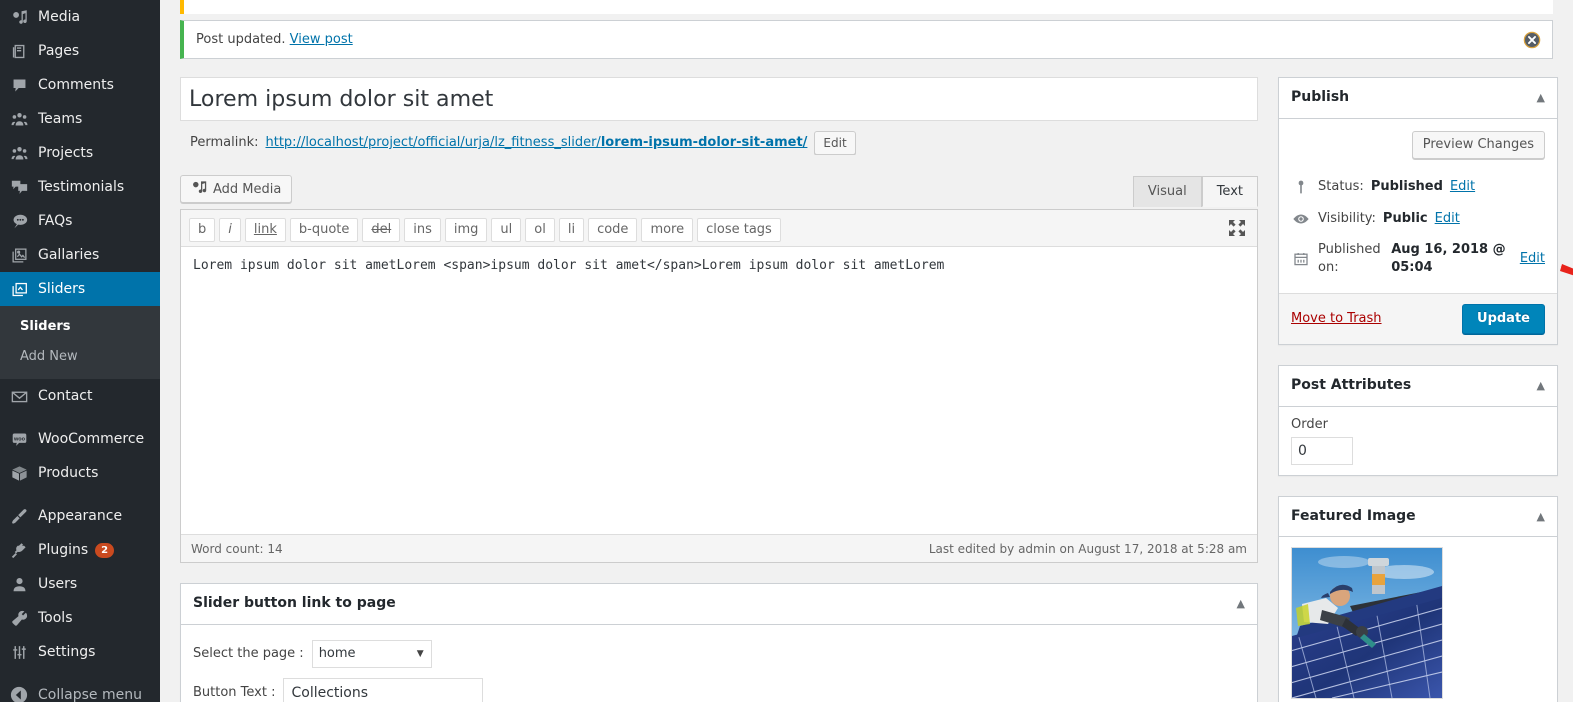  What do you see at coordinates (91, 439) in the screenshot?
I see `sidebar-item-label: WooCommerce` at bounding box center [91, 439].